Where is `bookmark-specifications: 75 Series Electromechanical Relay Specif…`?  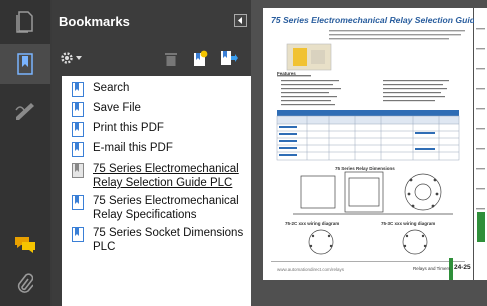
bookmark-specifications: 75 Series Electromechanical Relay Specif… is located at coordinates (155, 208).